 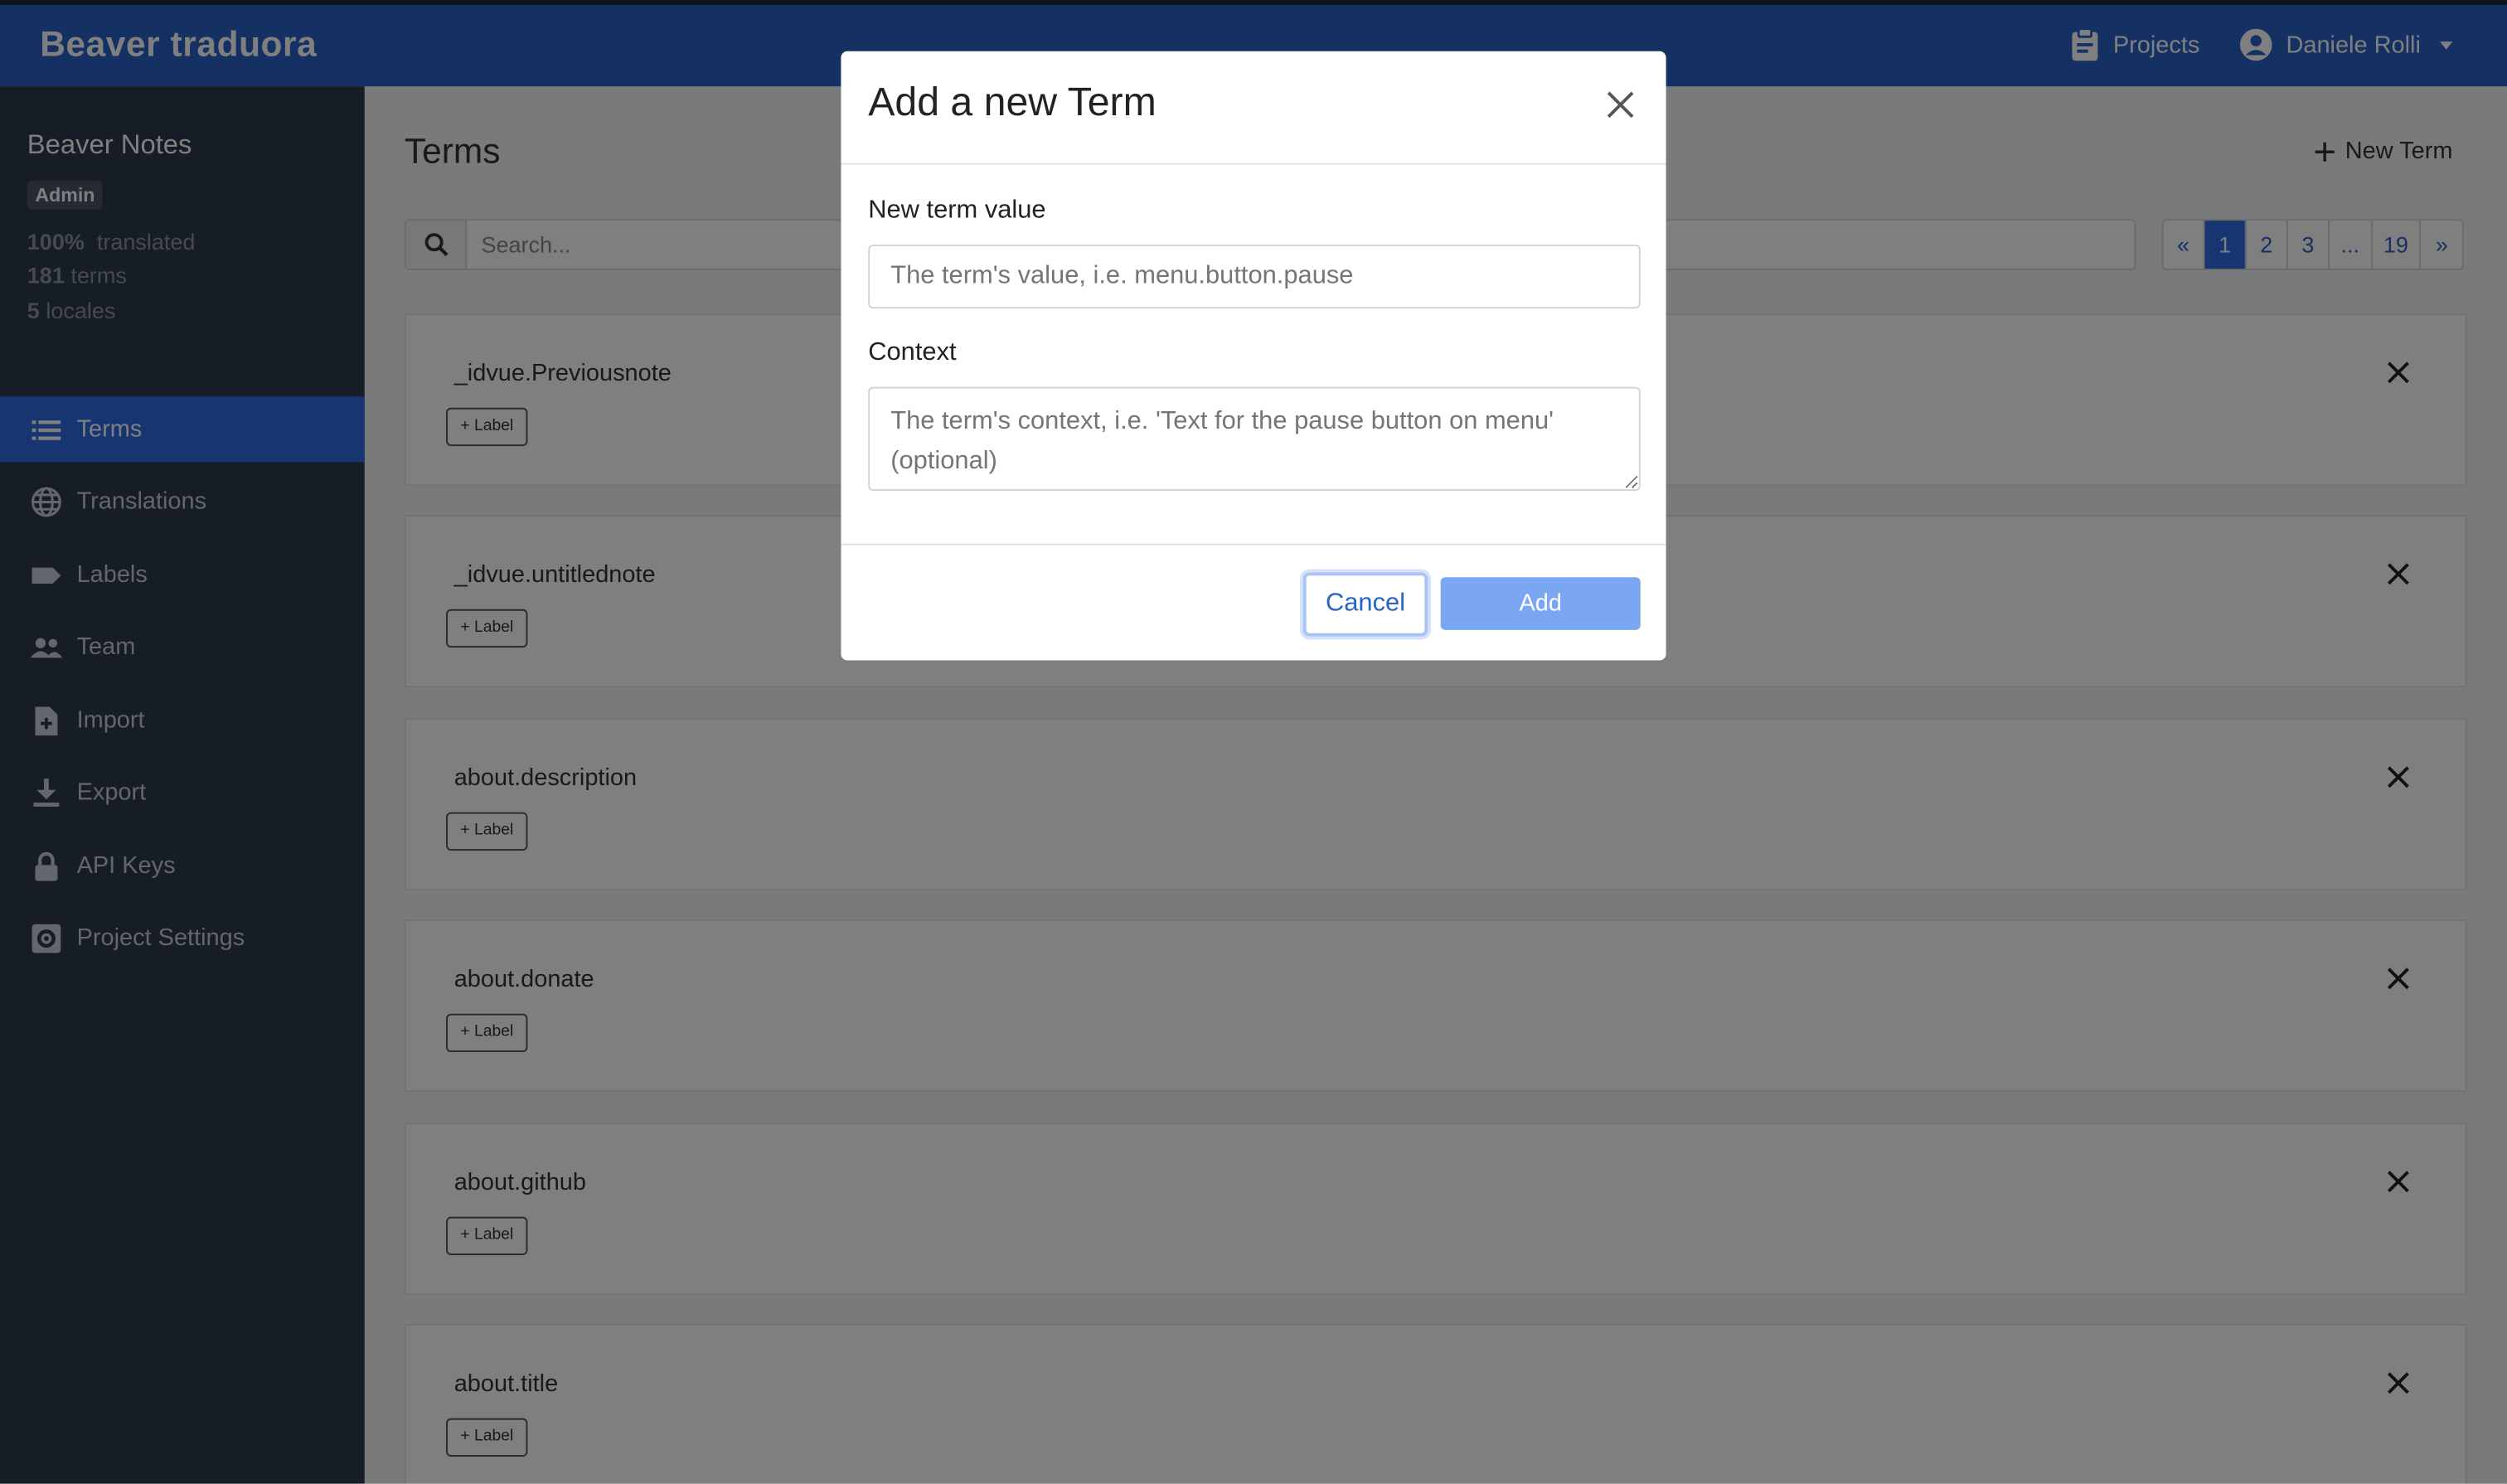 I want to click on term-value-label: New term value, so click(x=957, y=210).